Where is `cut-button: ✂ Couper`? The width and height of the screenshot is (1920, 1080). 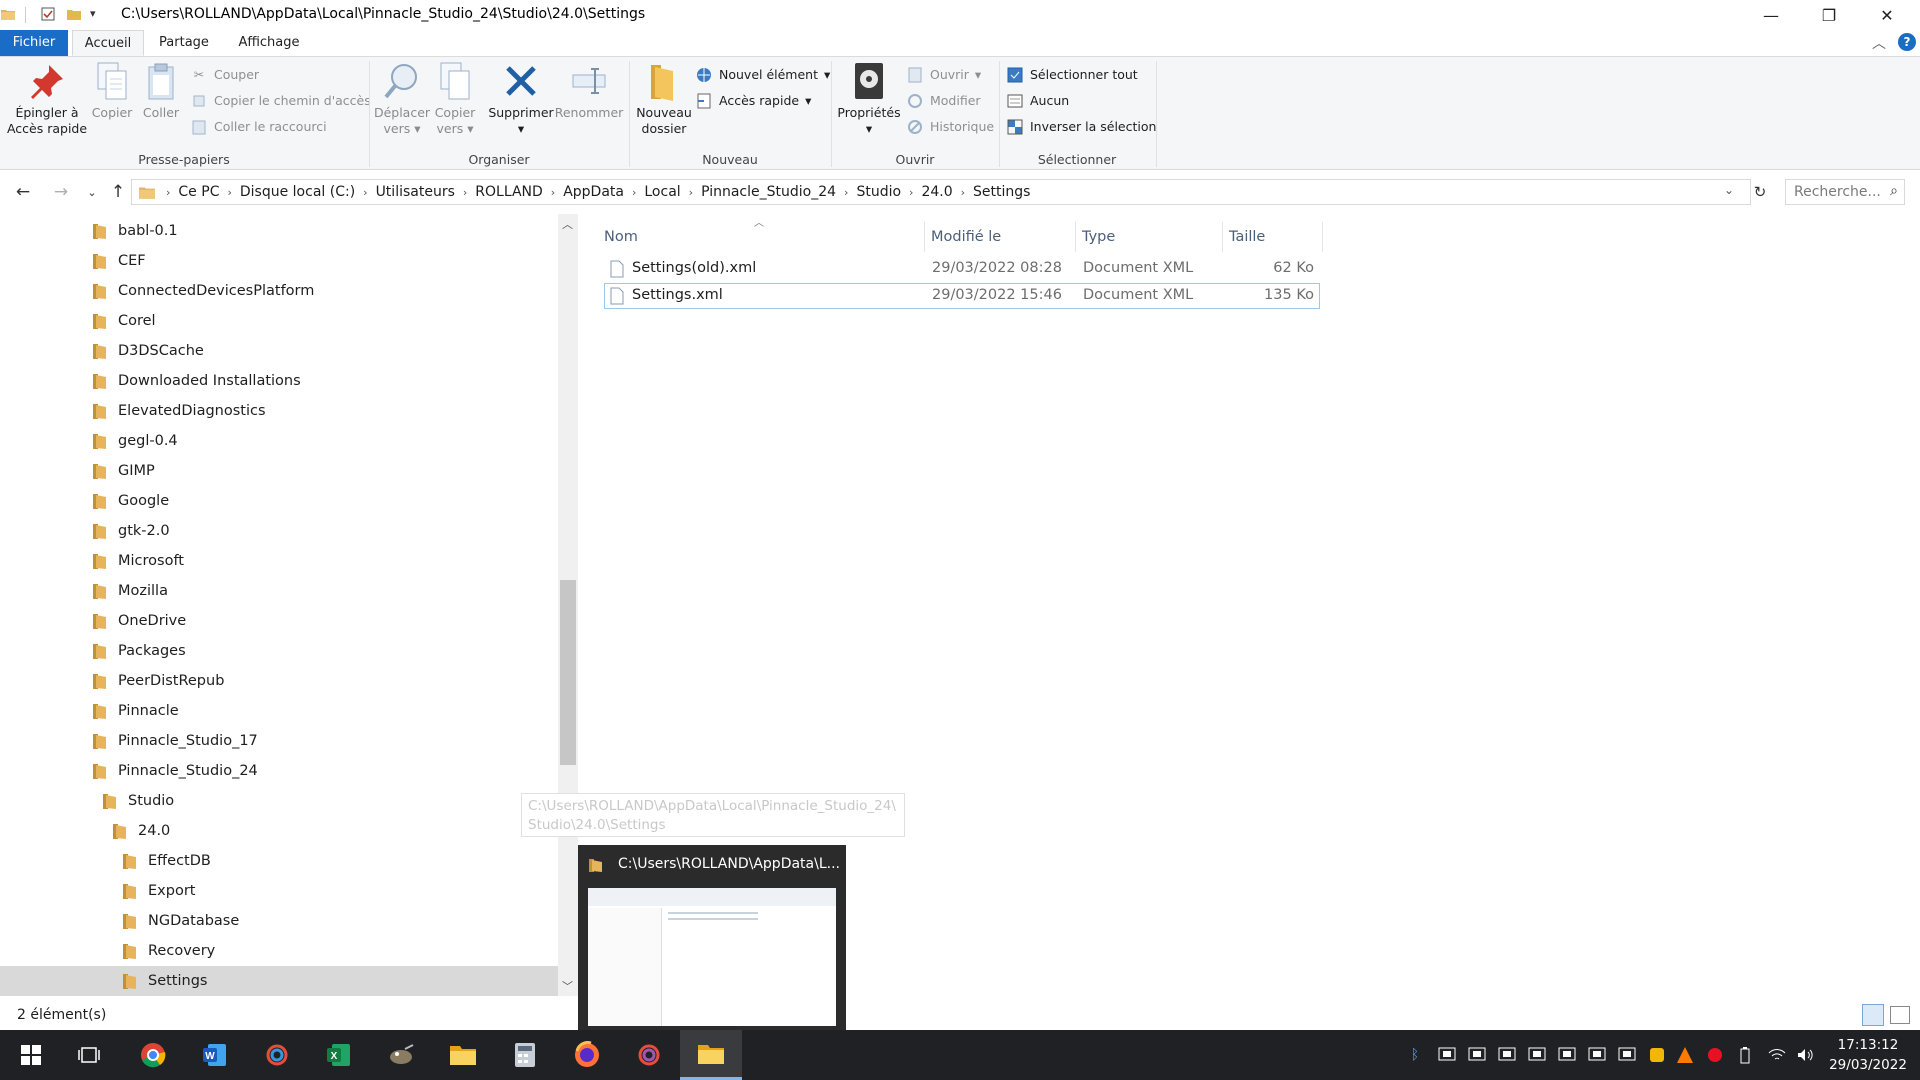 cut-button: ✂ Couper is located at coordinates (224, 75).